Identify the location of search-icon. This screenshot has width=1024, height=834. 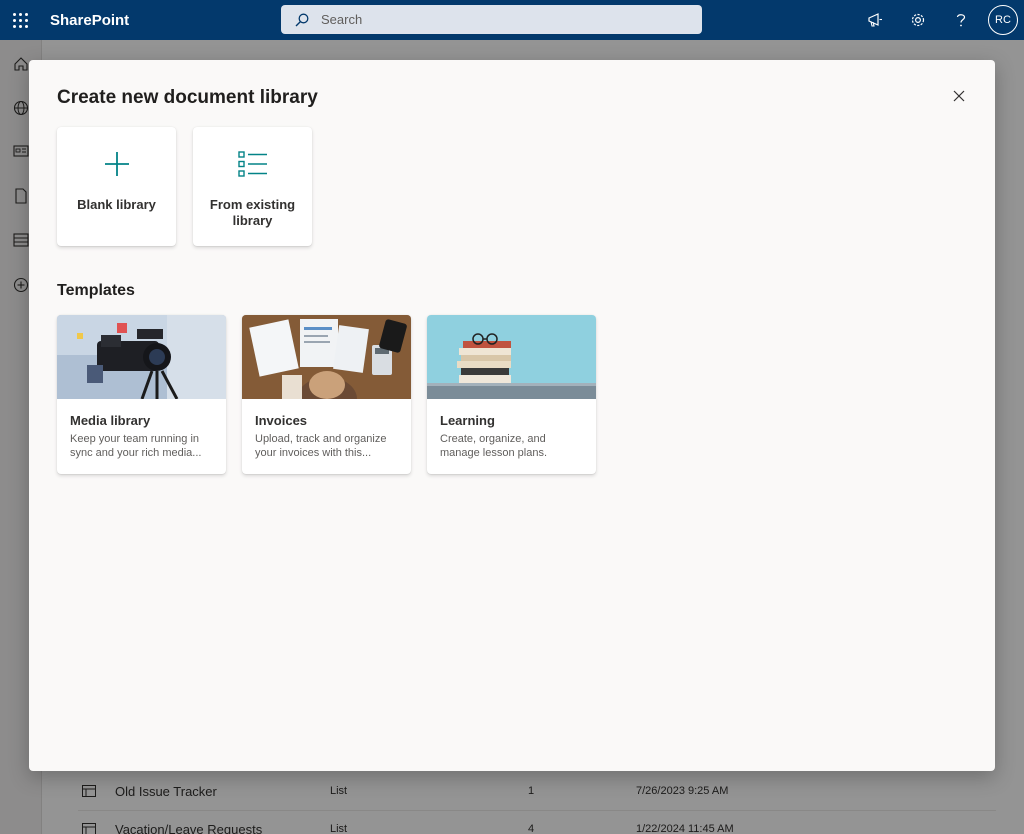
(302, 19).